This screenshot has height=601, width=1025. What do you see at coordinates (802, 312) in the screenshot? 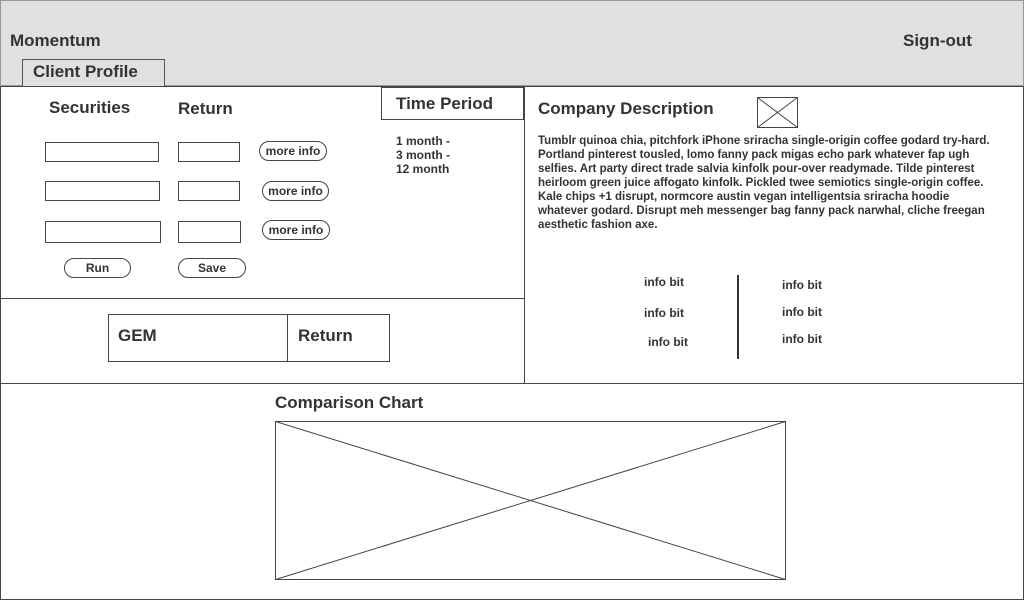
I see `info-bit-right-2: info bit` at bounding box center [802, 312].